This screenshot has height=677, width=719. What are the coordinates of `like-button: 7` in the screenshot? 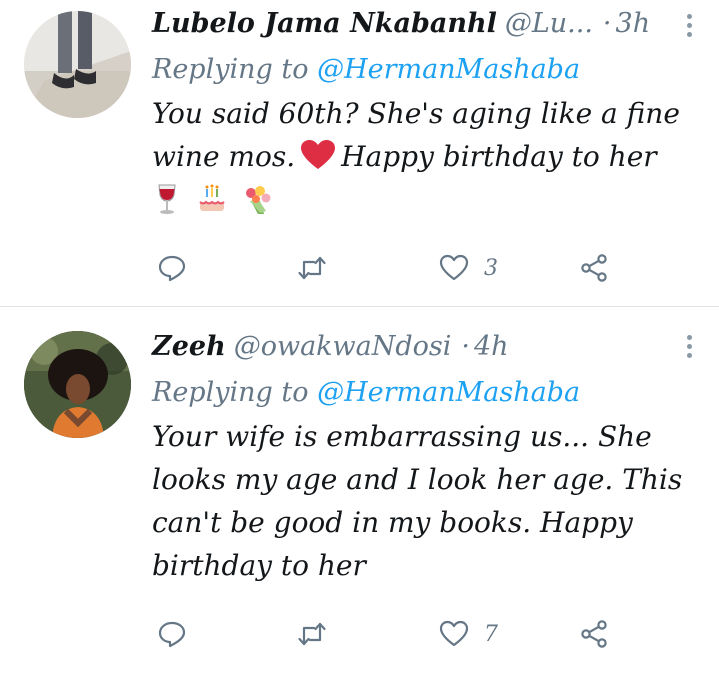 It's located at (468, 634).